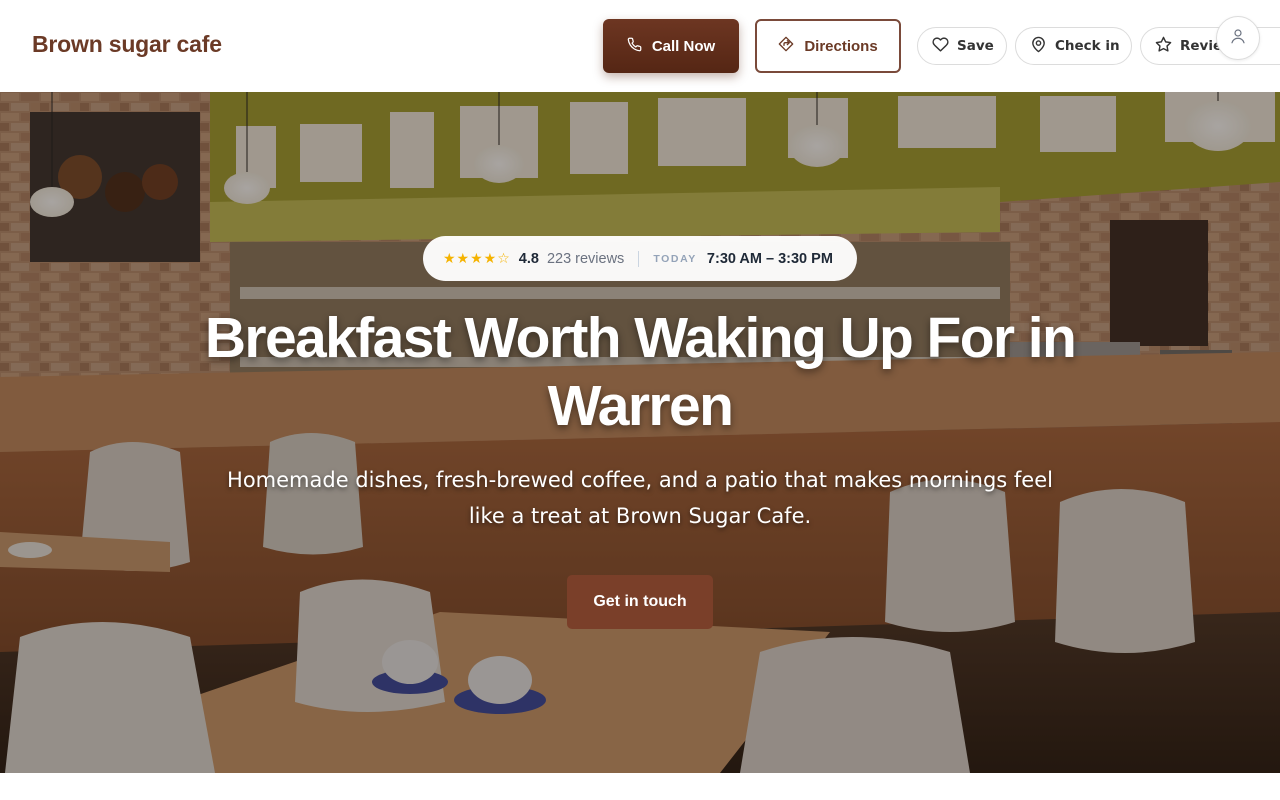 The image size is (1280, 800). What do you see at coordinates (585, 259) in the screenshot?
I see `review-count: 223 reviews` at bounding box center [585, 259].